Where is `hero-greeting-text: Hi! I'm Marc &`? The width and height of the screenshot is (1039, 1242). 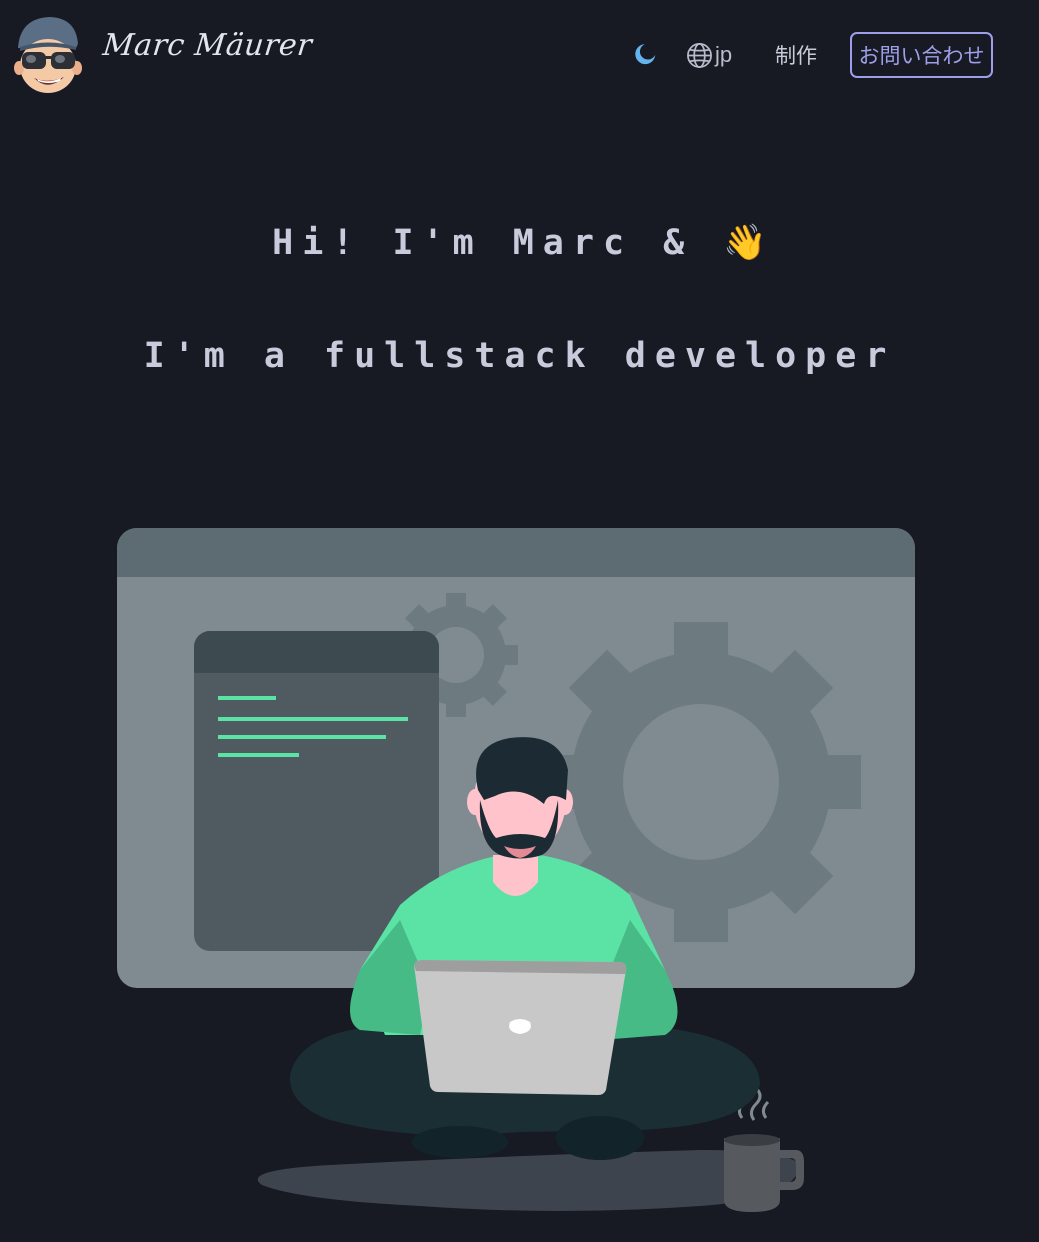
hero-greeting-text: Hi! I'm Marc & is located at coordinates (498, 243).